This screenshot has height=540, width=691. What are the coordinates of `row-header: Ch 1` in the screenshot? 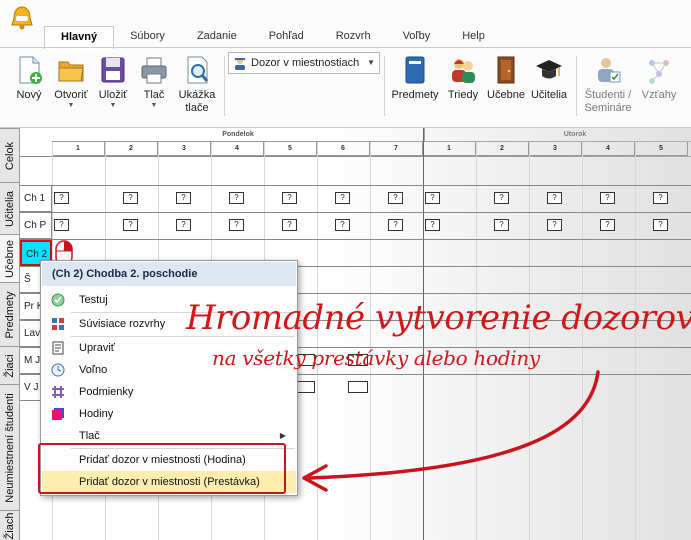 It's located at (36, 199).